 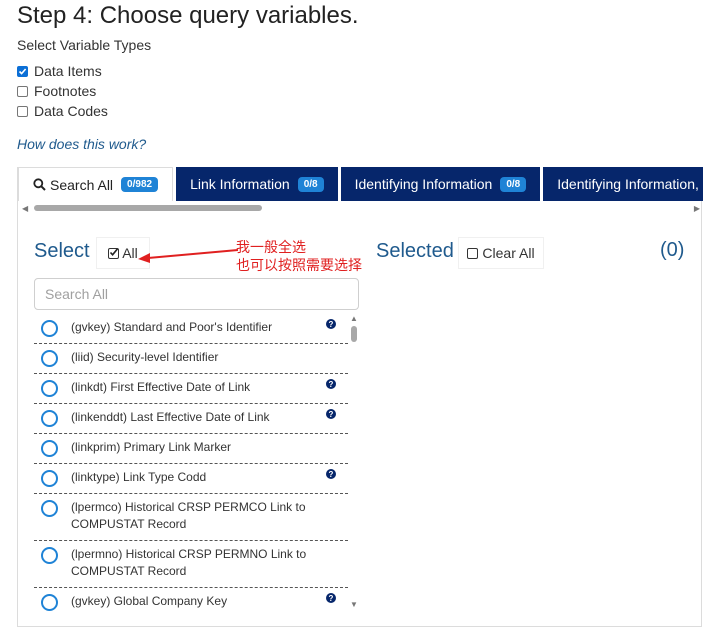 I want to click on tab-link-information: Link Information 0/8, so click(x=257, y=184).